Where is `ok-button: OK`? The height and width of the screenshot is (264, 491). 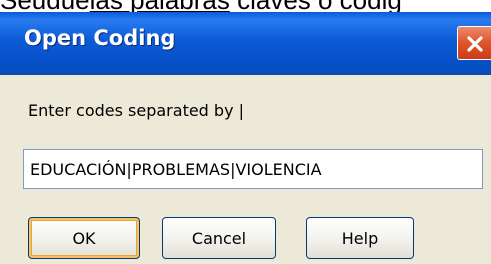 ok-button: OK is located at coordinates (84, 238).